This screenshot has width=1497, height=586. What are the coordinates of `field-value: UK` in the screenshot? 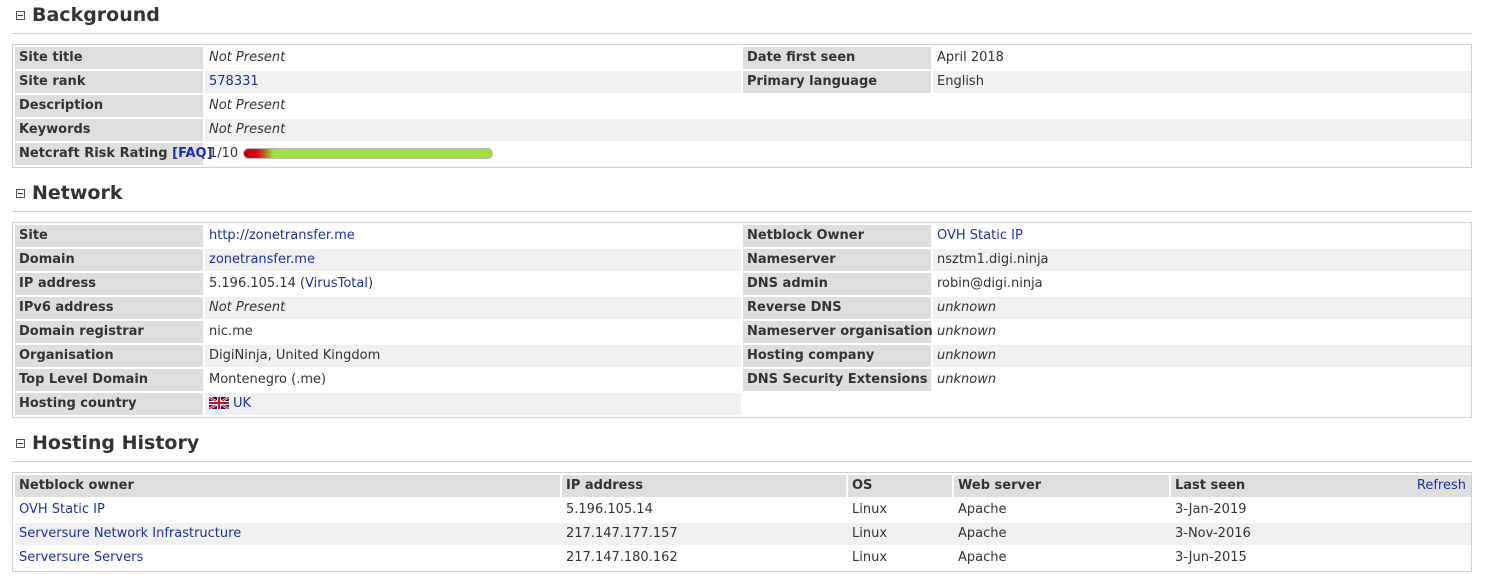 It's located at (473, 404).